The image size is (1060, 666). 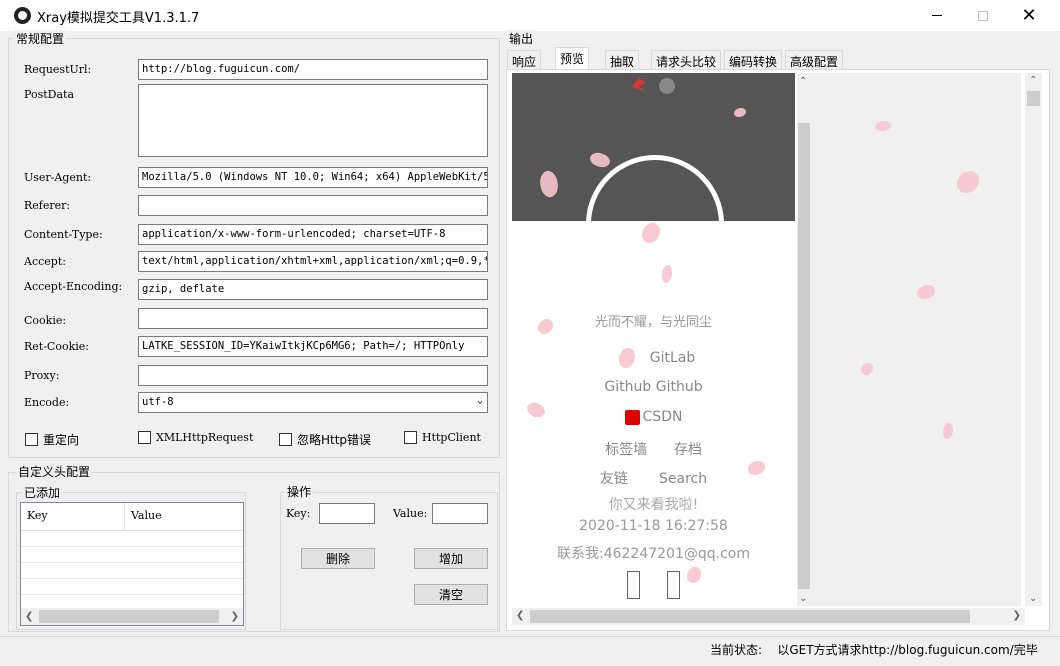 What do you see at coordinates (325, 439) in the screenshot?
I see `ignore-http-error-checkbox: 忽略Http错误` at bounding box center [325, 439].